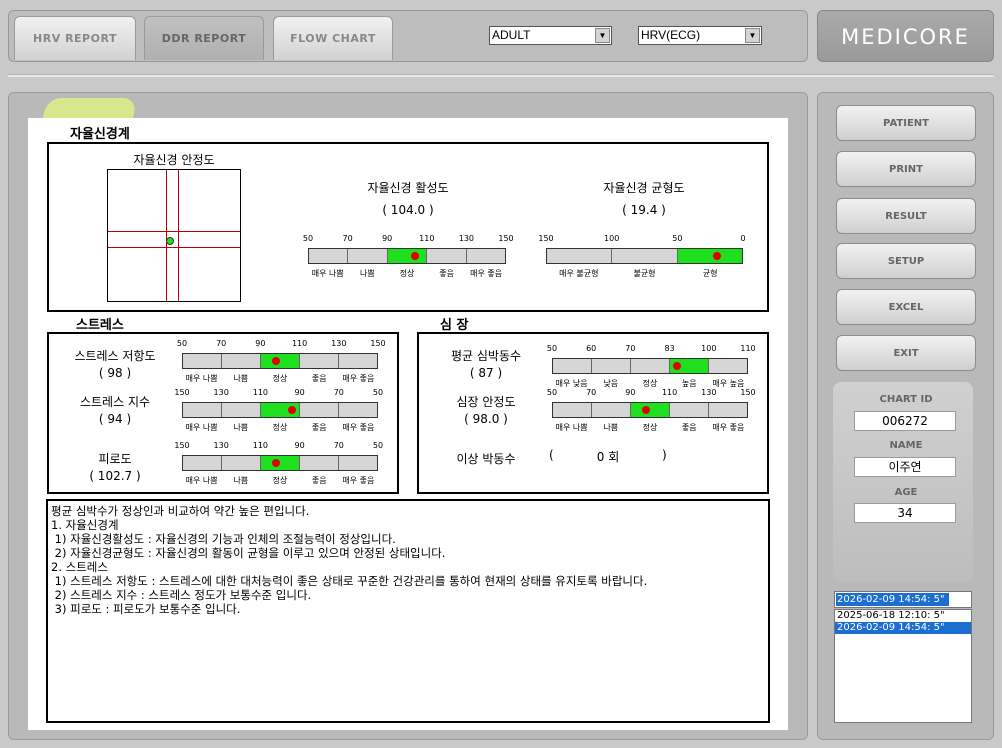  What do you see at coordinates (905, 467) in the screenshot?
I see `name-field: 이주연` at bounding box center [905, 467].